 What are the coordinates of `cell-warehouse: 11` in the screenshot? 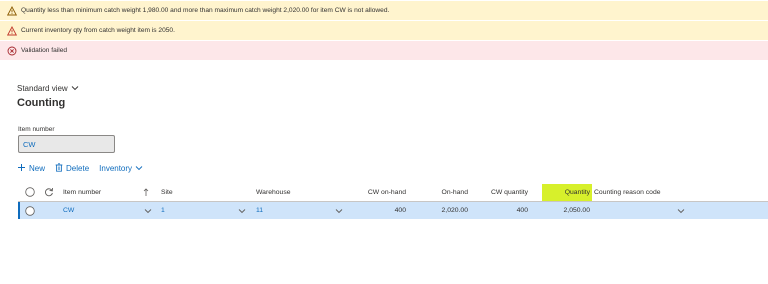 It's located at (259, 210).